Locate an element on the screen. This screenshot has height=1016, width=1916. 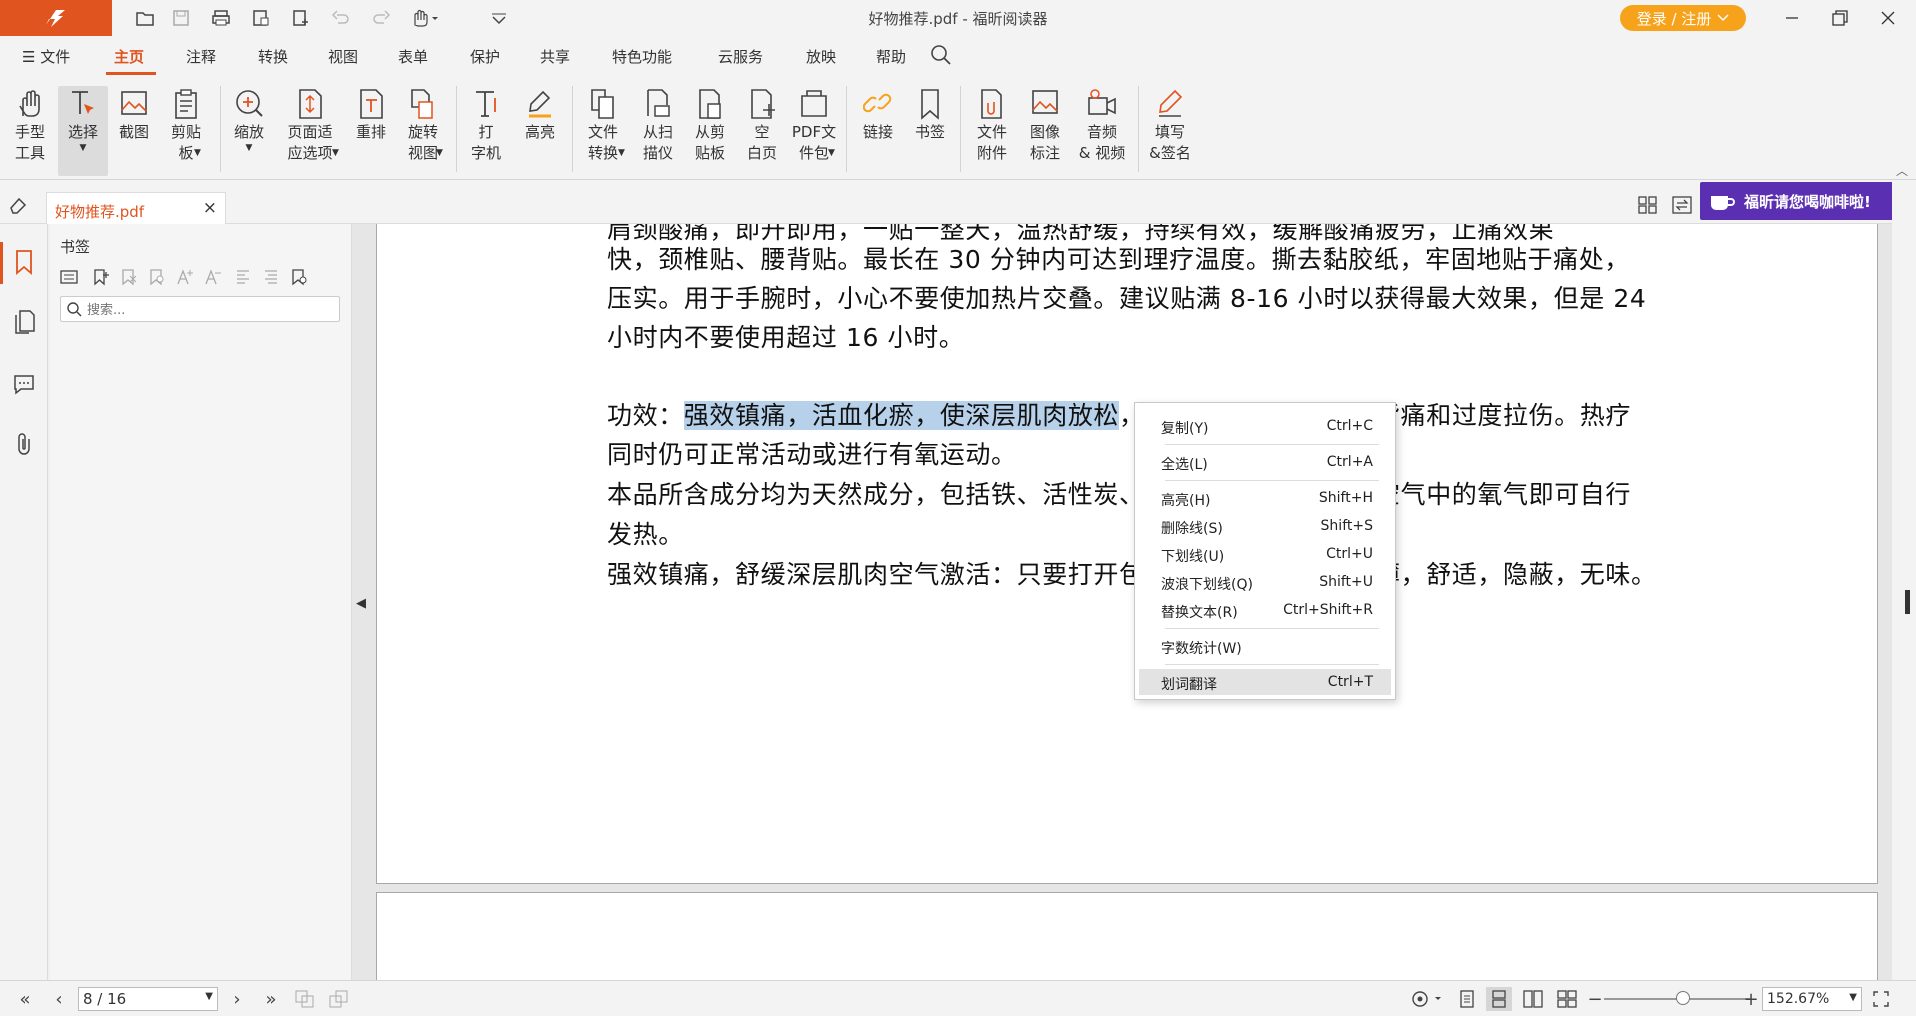
fit-page-button: 页面适 应选项 ▼ is located at coordinates (310, 131).